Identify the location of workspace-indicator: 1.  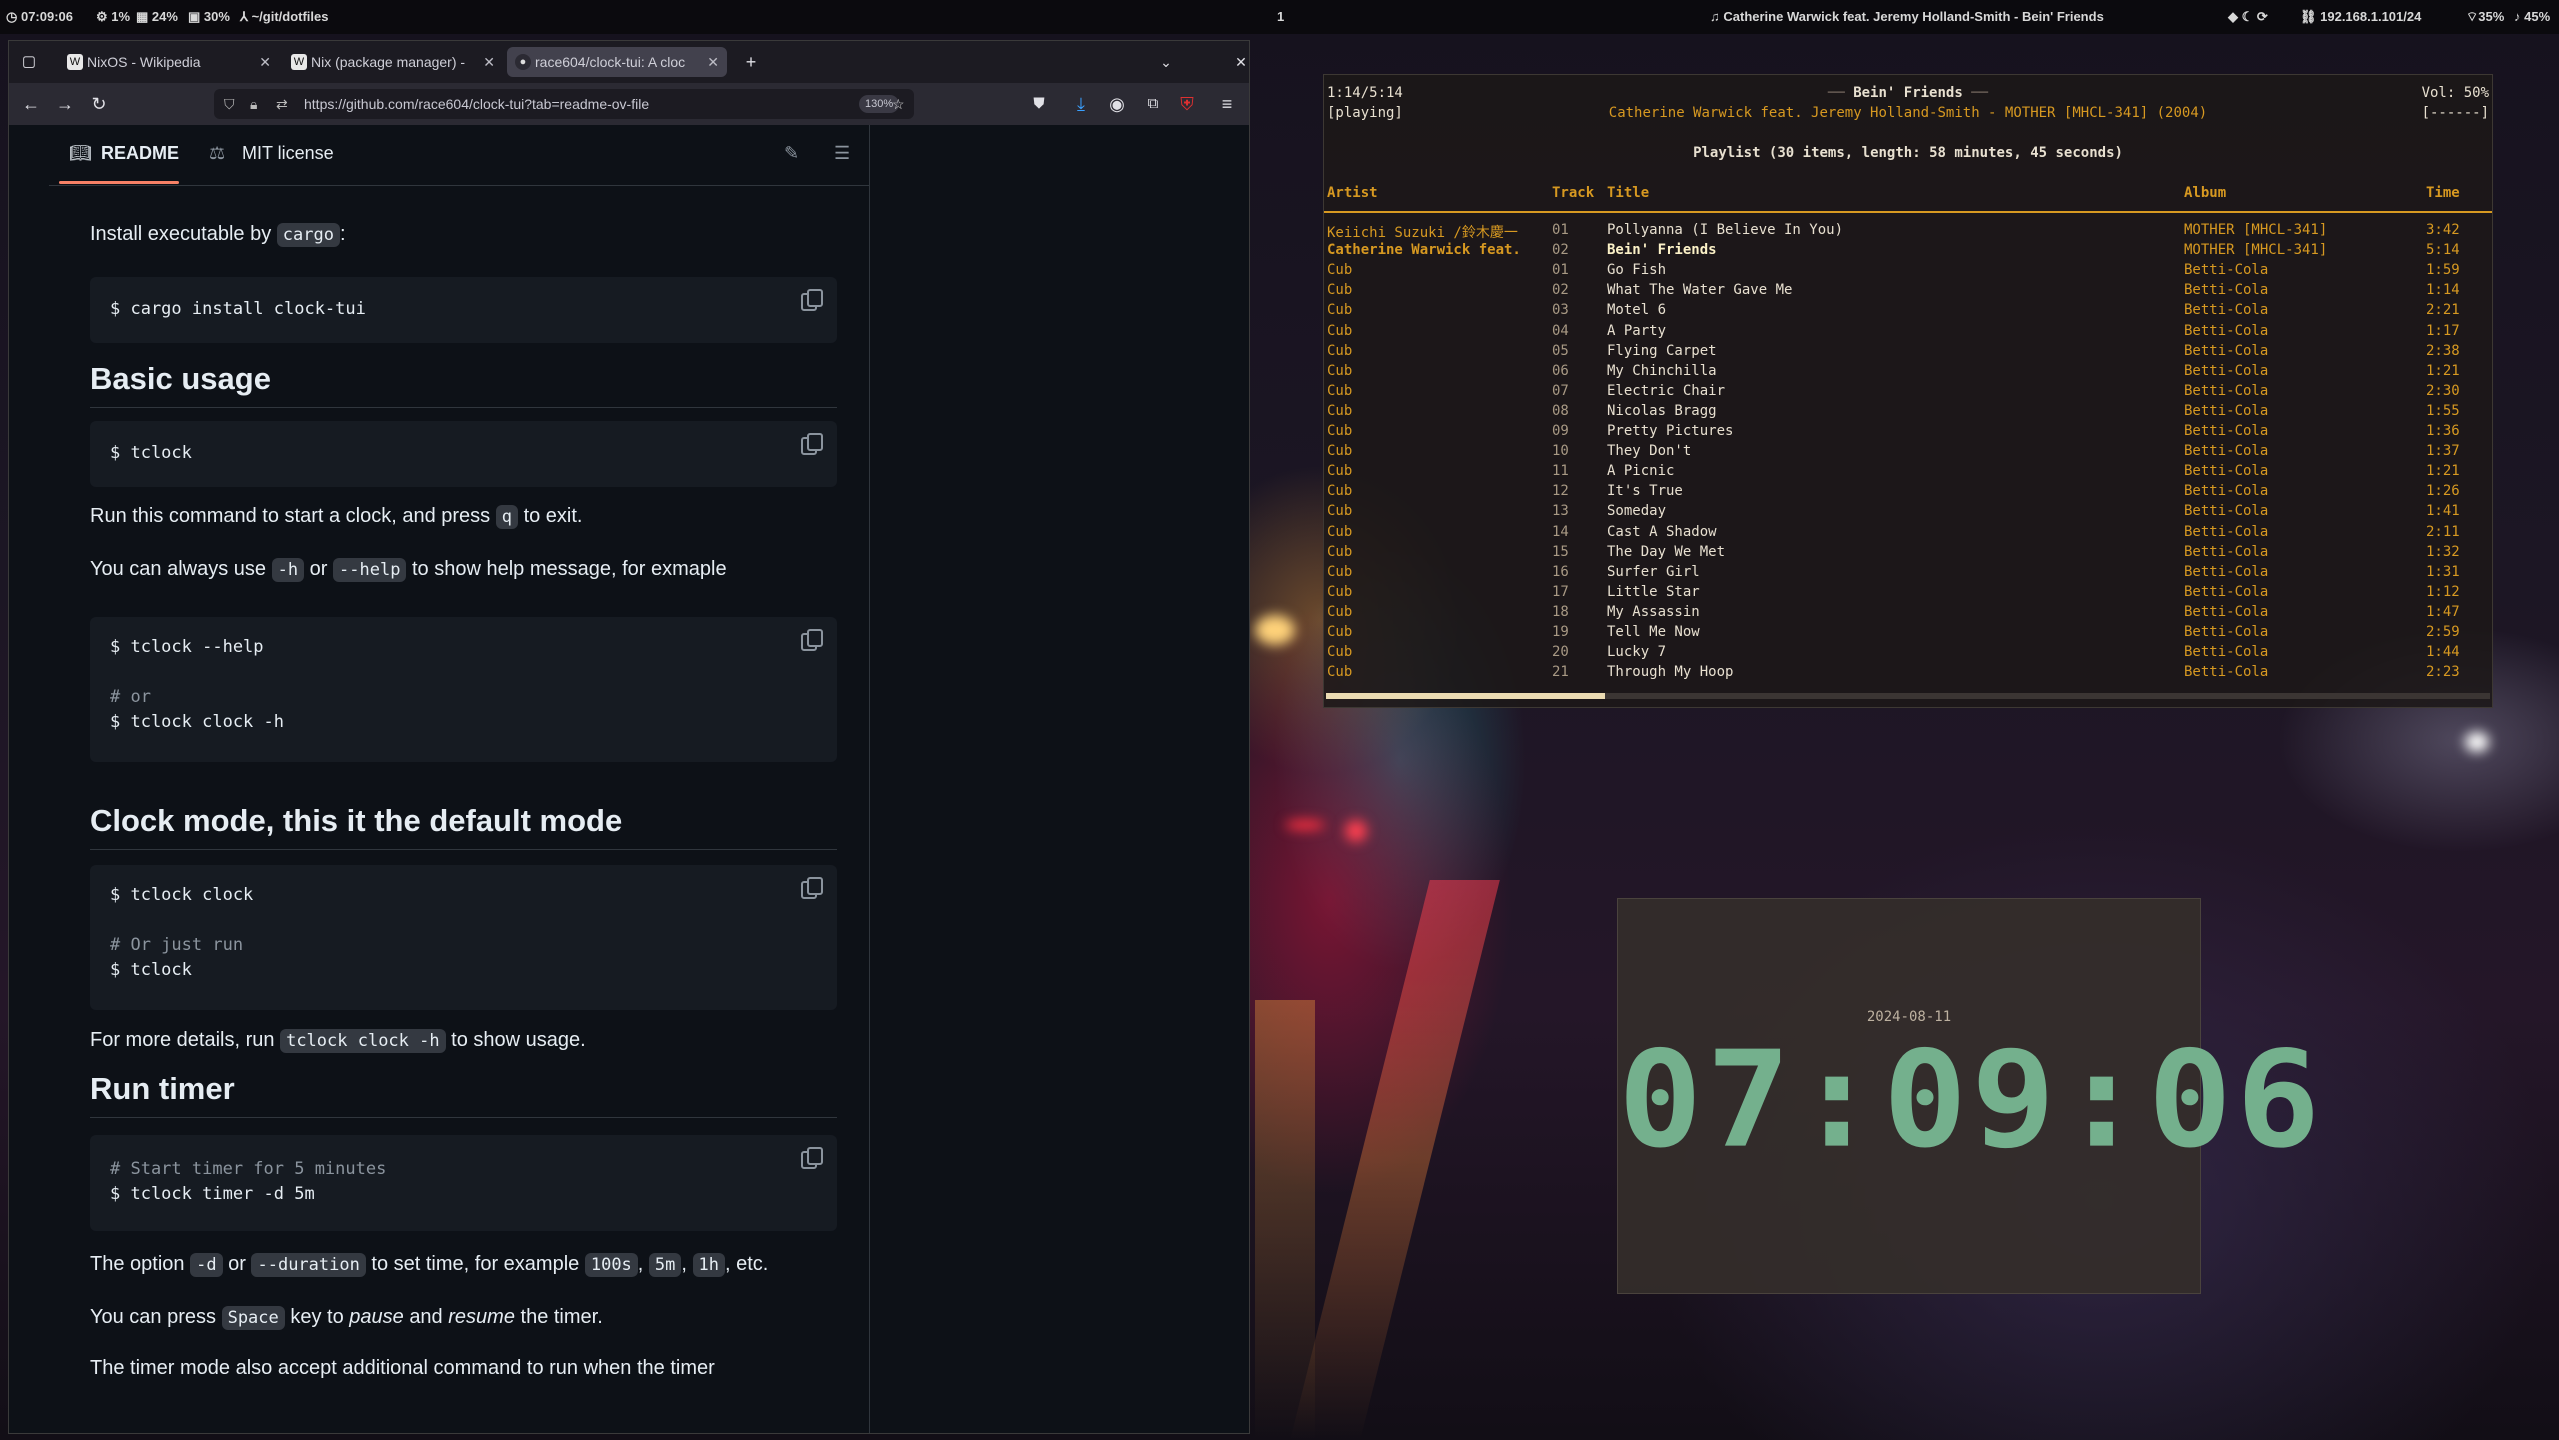
(1280, 16).